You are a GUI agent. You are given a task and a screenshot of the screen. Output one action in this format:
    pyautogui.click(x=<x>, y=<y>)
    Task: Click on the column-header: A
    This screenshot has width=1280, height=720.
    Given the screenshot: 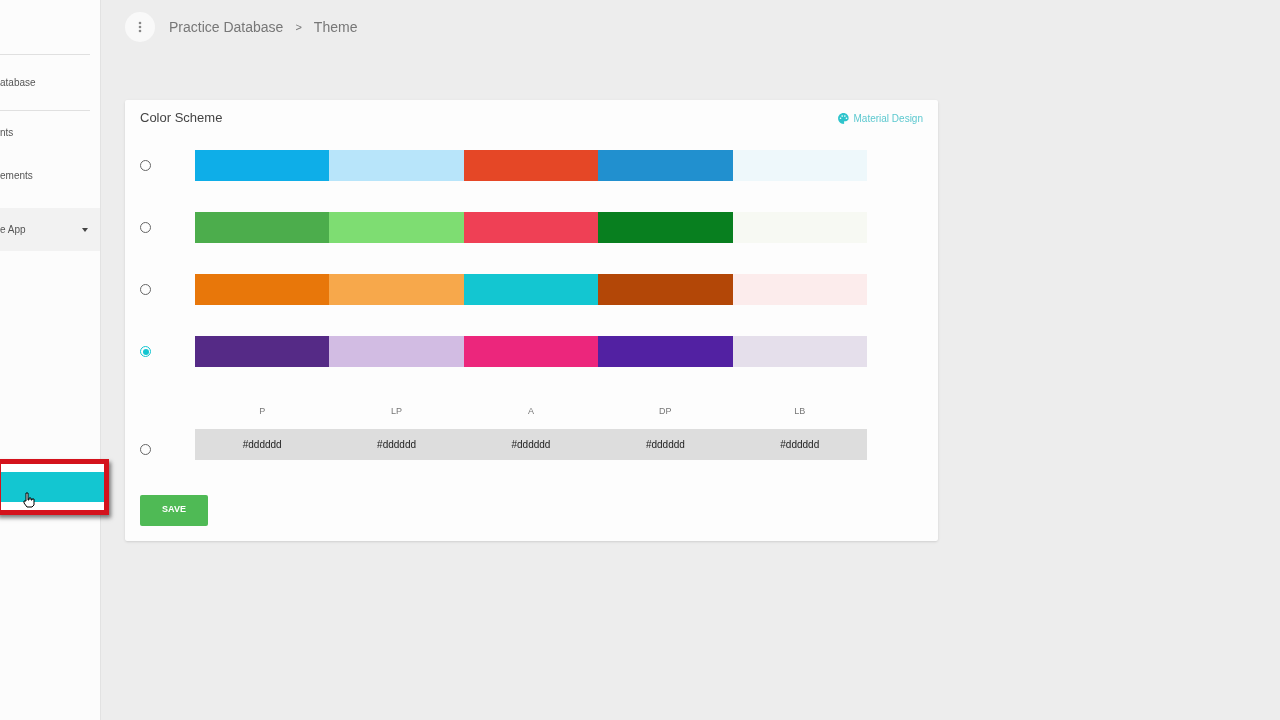 What is the action you would take?
    pyautogui.click(x=530, y=411)
    